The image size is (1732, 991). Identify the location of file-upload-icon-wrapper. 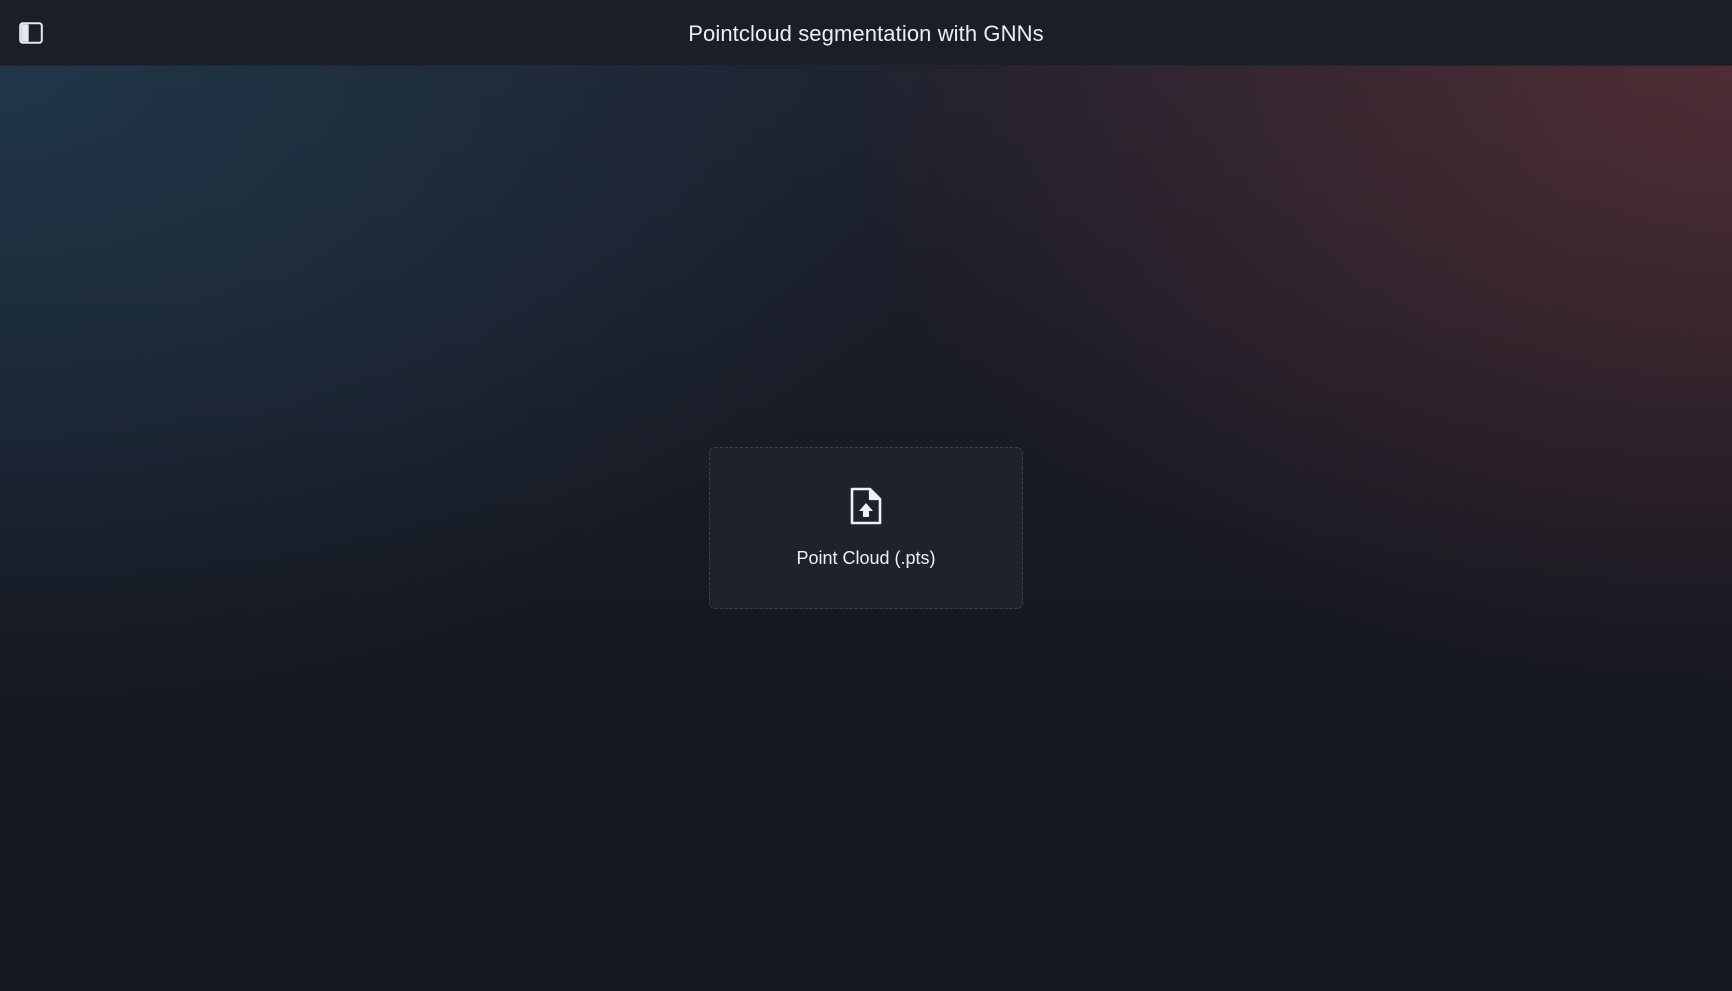
(866, 507).